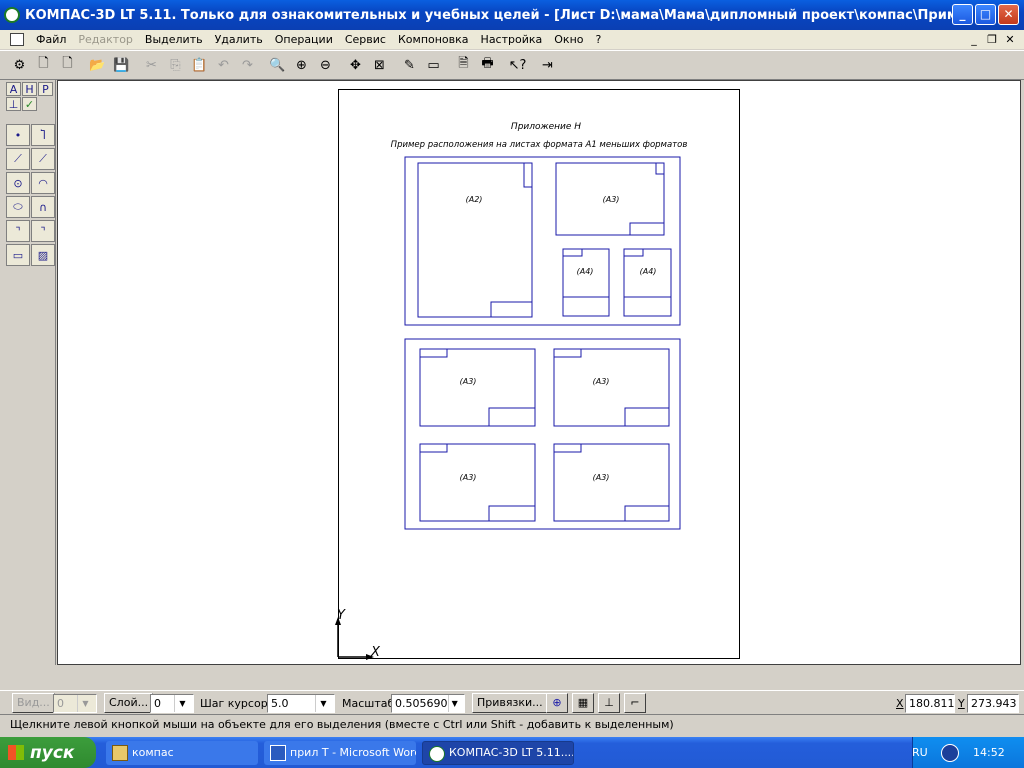  Describe the element at coordinates (920, 752) in the screenshot. I see `language-indicator: RU` at that location.